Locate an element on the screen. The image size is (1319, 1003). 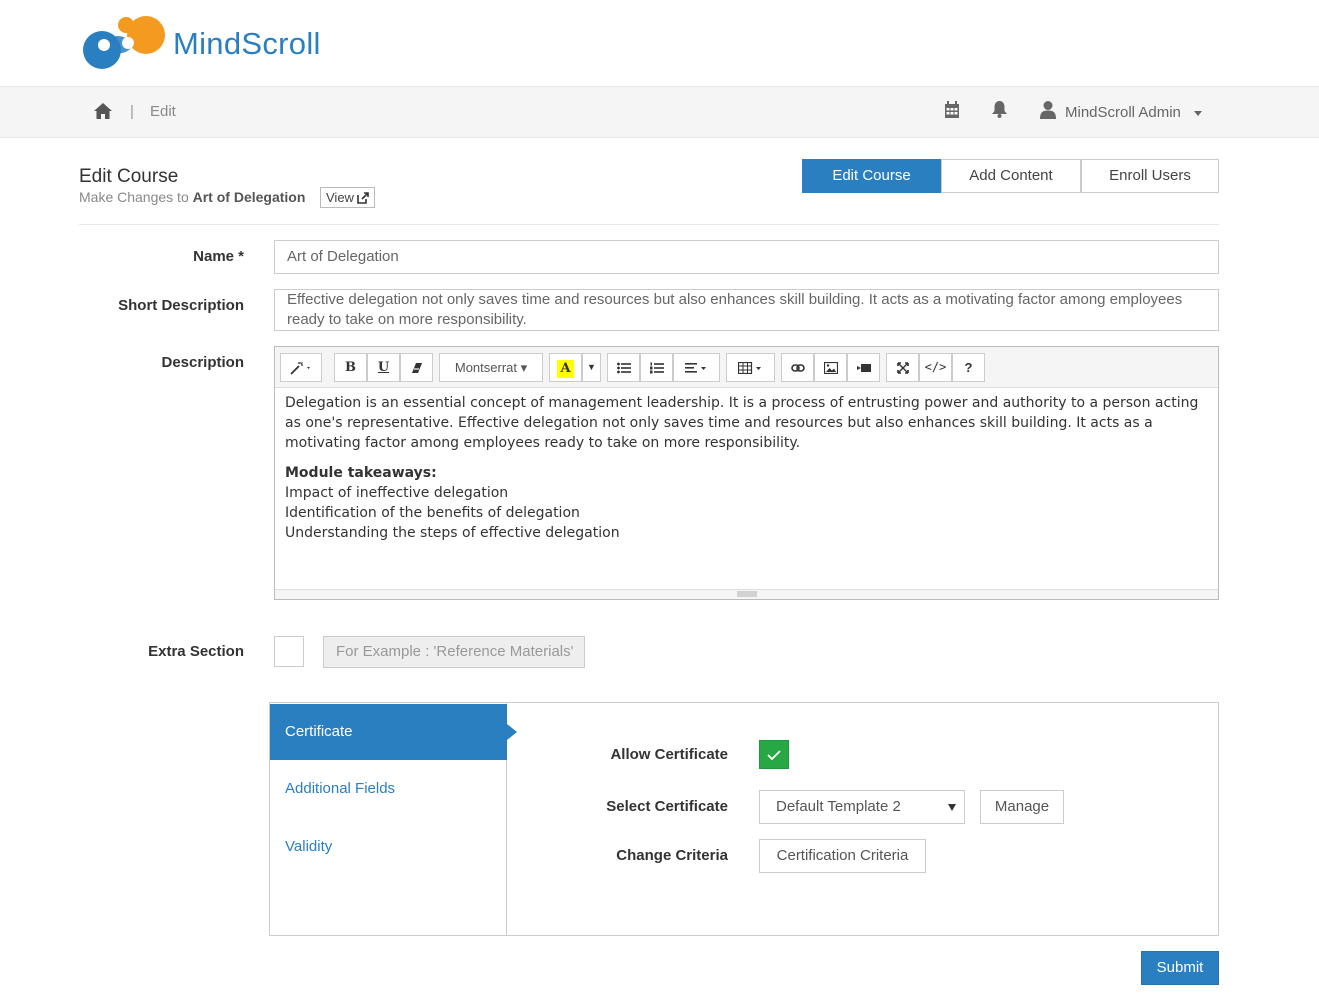
chevron-down-icon is located at coordinates (1198, 113).